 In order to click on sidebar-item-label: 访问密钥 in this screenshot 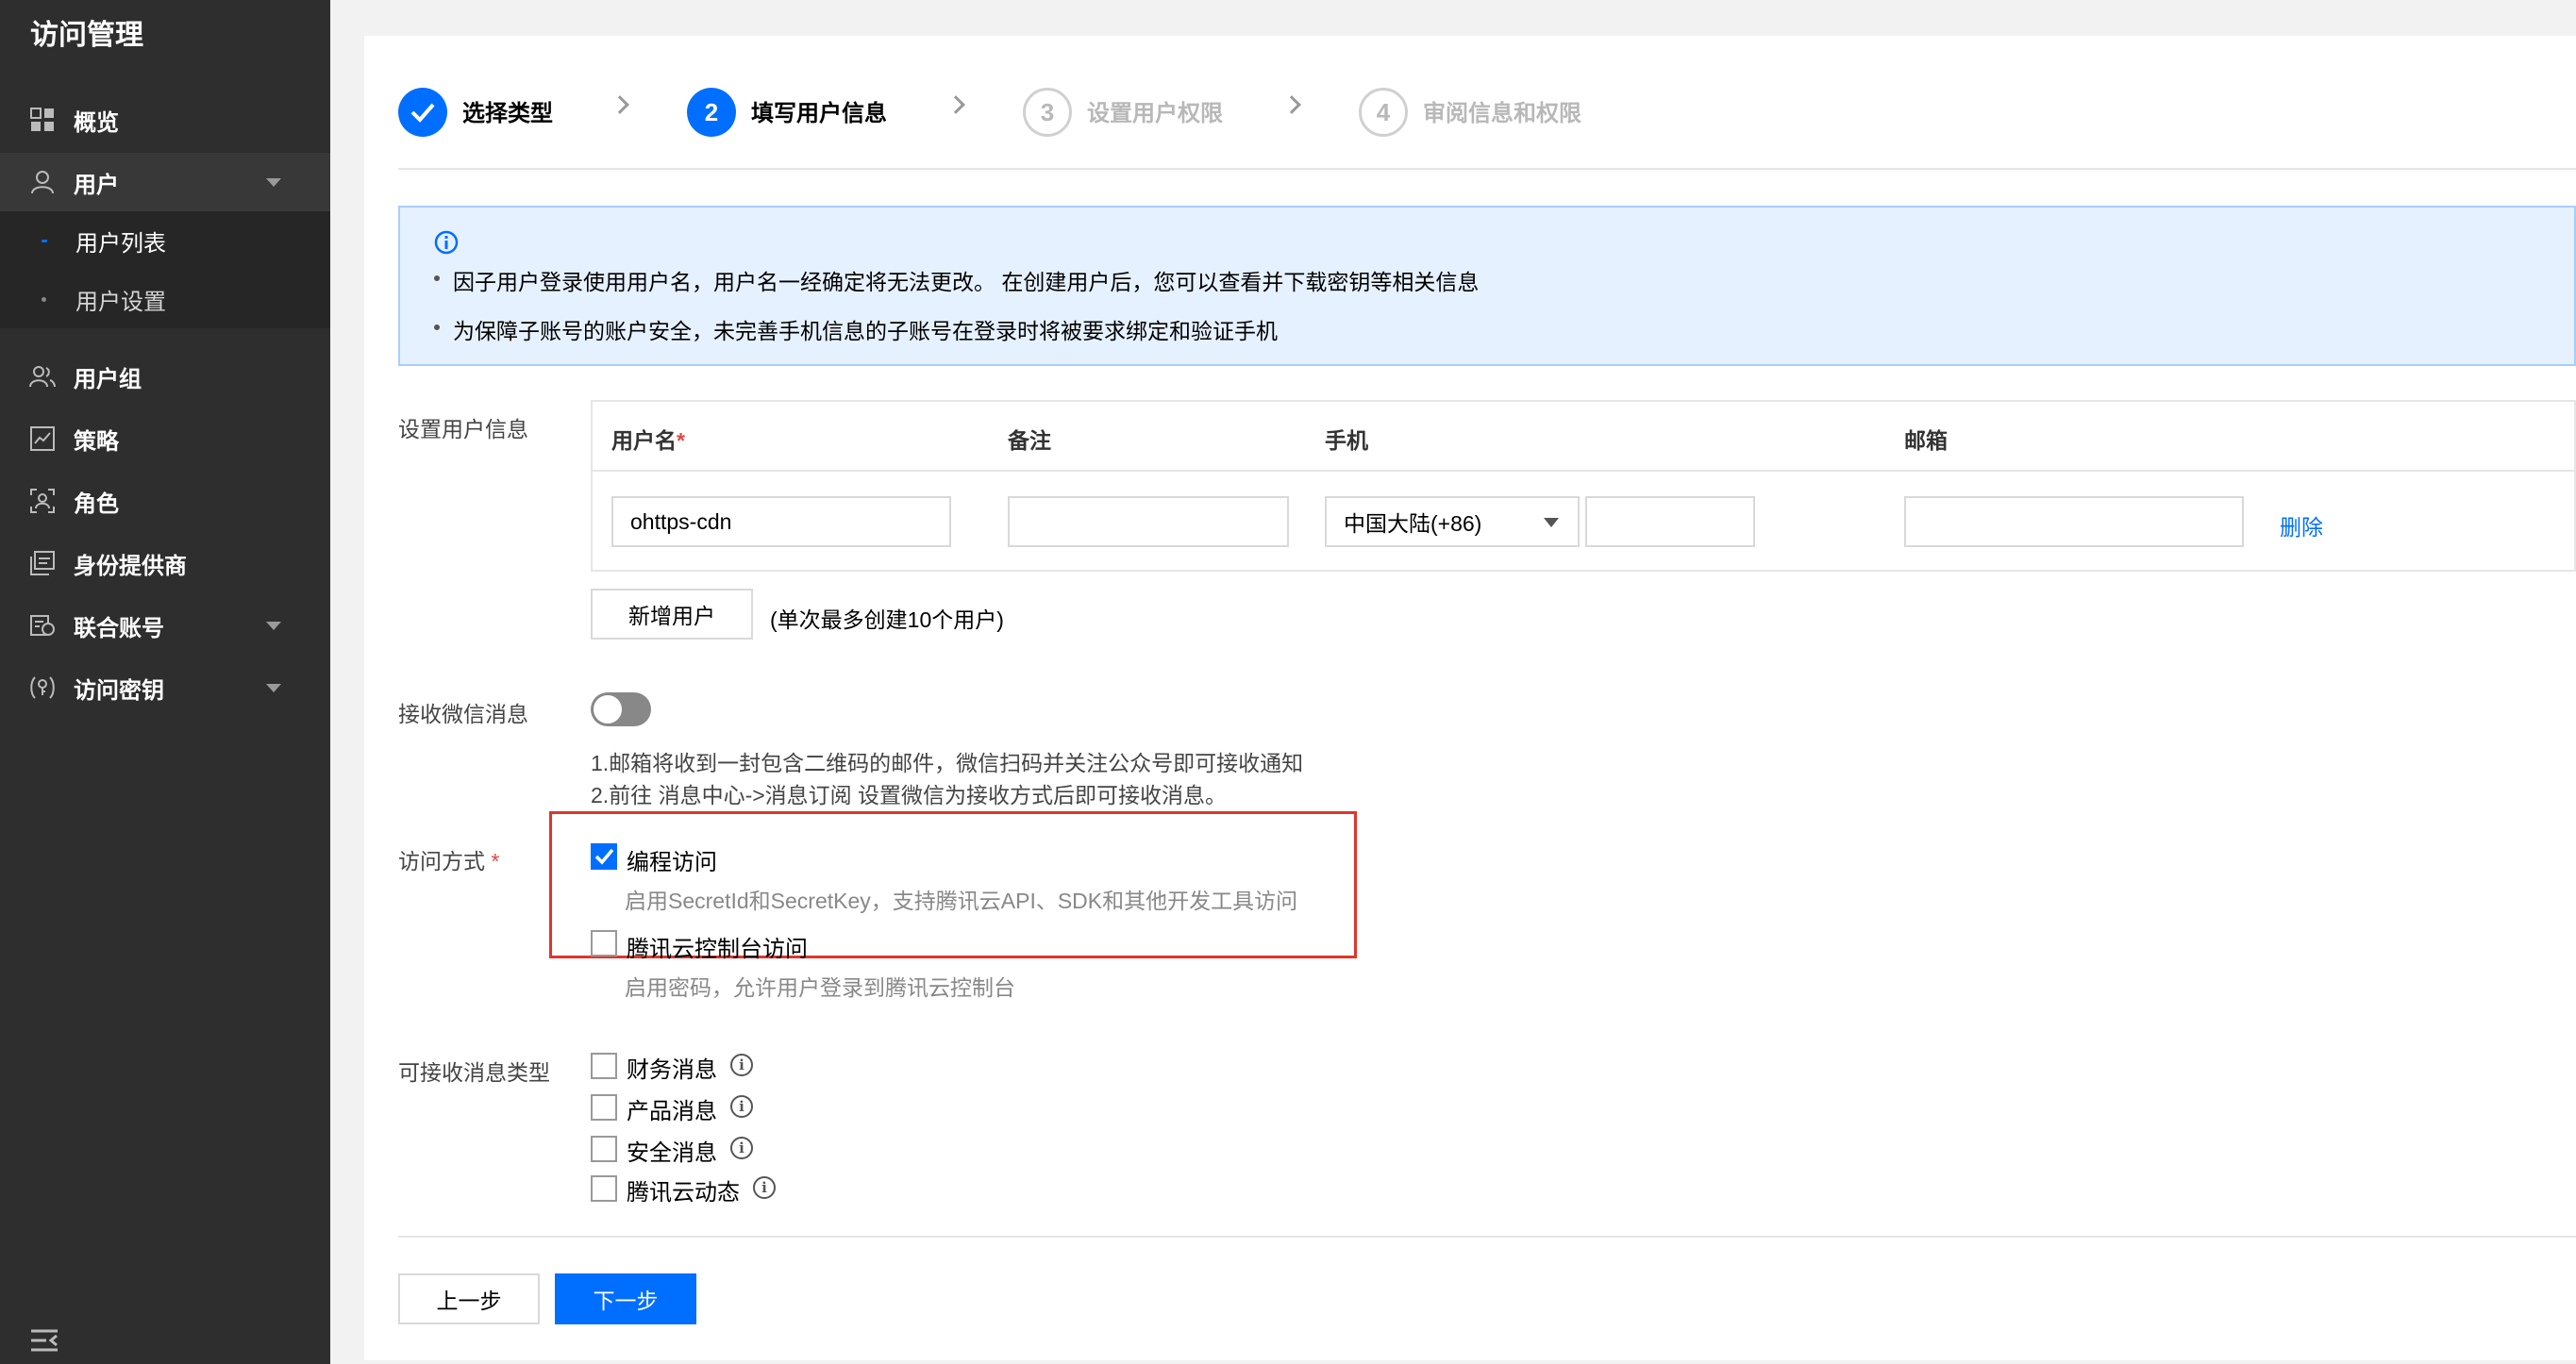, I will do `click(119, 690)`.